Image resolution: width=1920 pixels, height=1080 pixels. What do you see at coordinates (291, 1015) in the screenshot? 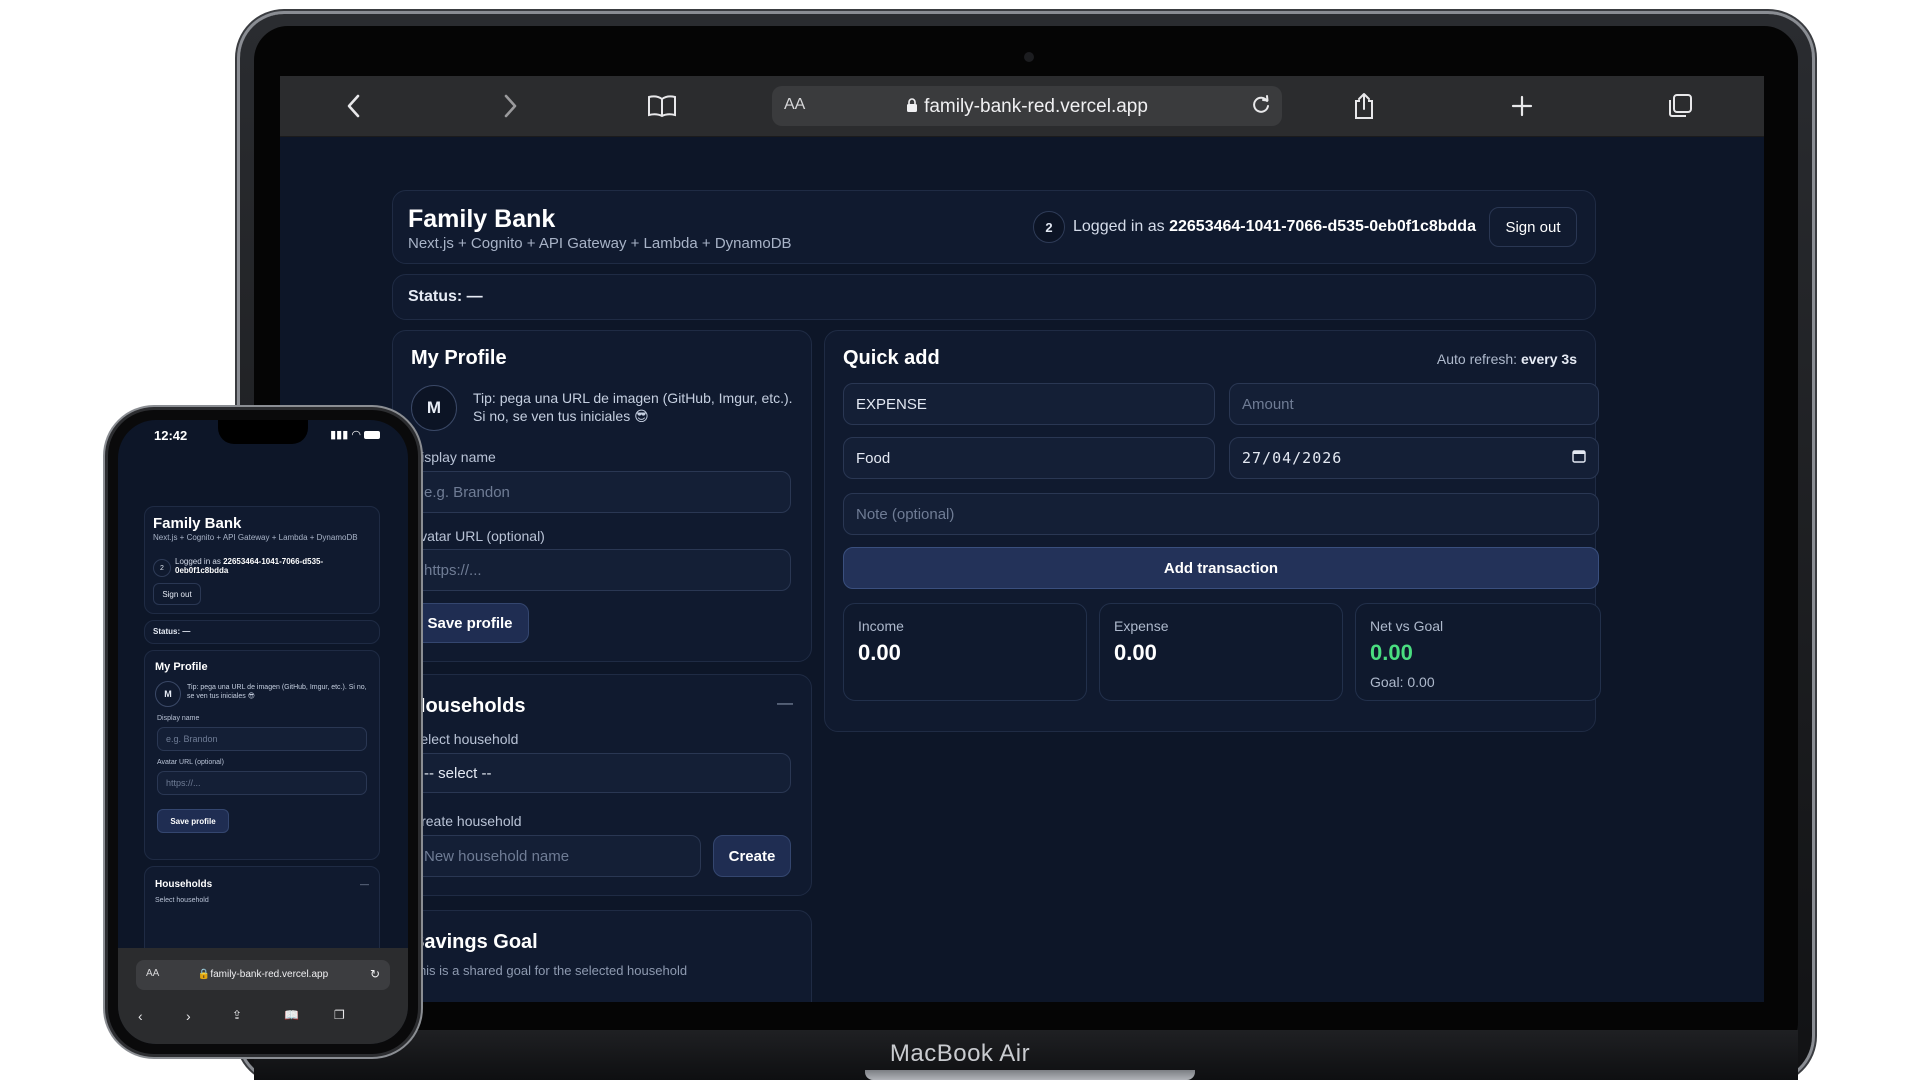
I see `phone-bookmarks-book-icon: 📖` at bounding box center [291, 1015].